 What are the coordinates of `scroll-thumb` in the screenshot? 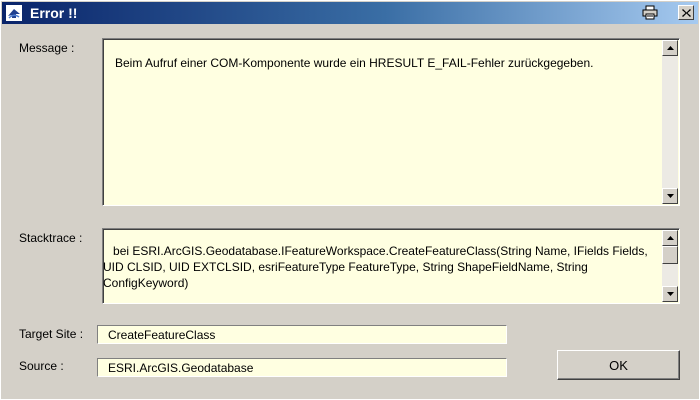 It's located at (670, 255).